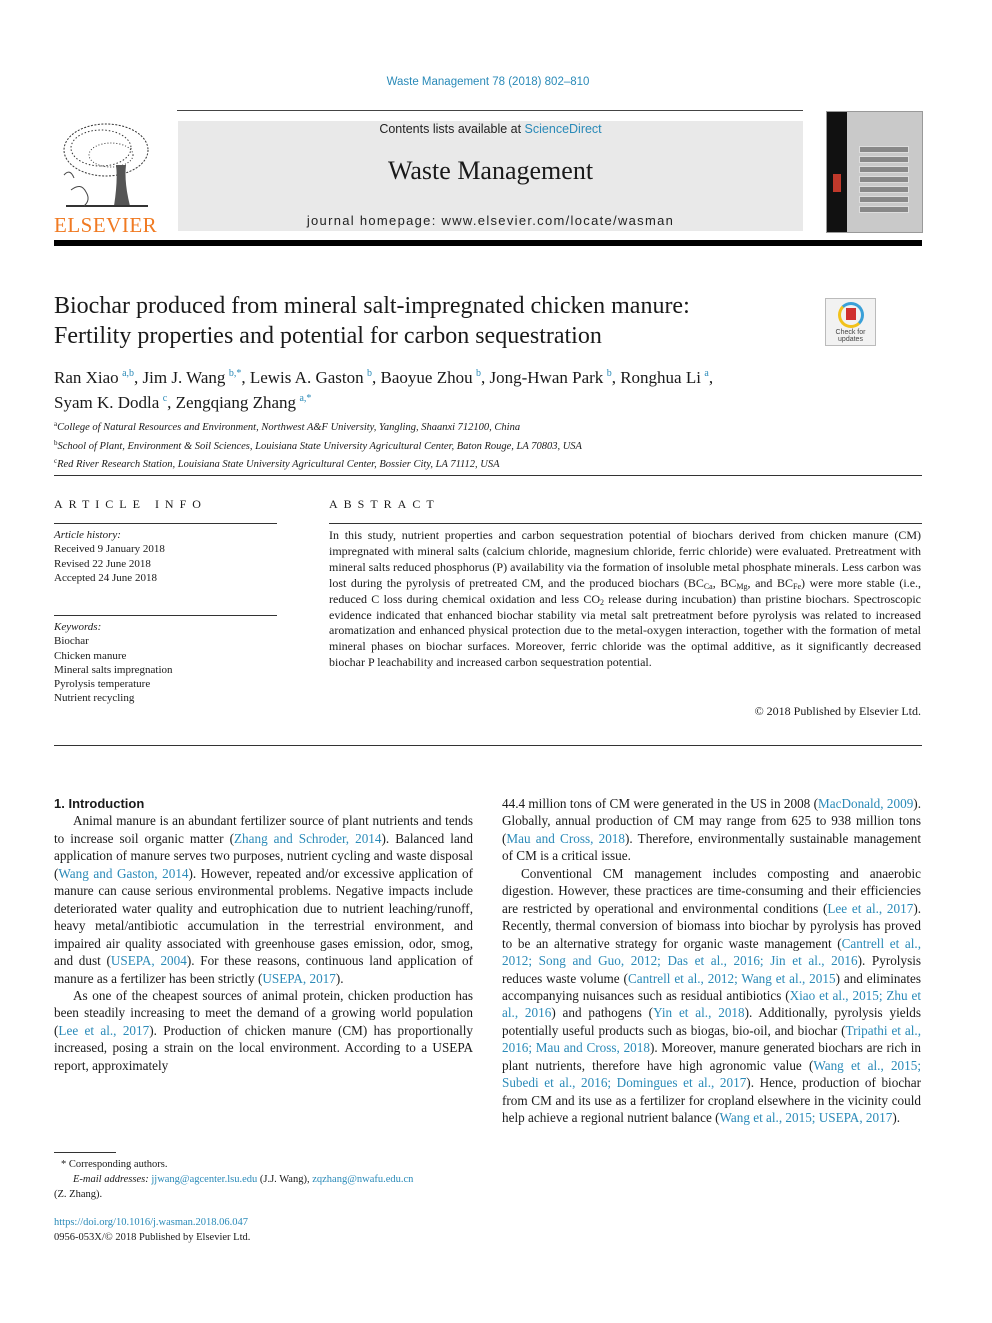 This screenshot has height=1323, width=992. I want to click on elsevier-tree-icon, so click(106, 165).